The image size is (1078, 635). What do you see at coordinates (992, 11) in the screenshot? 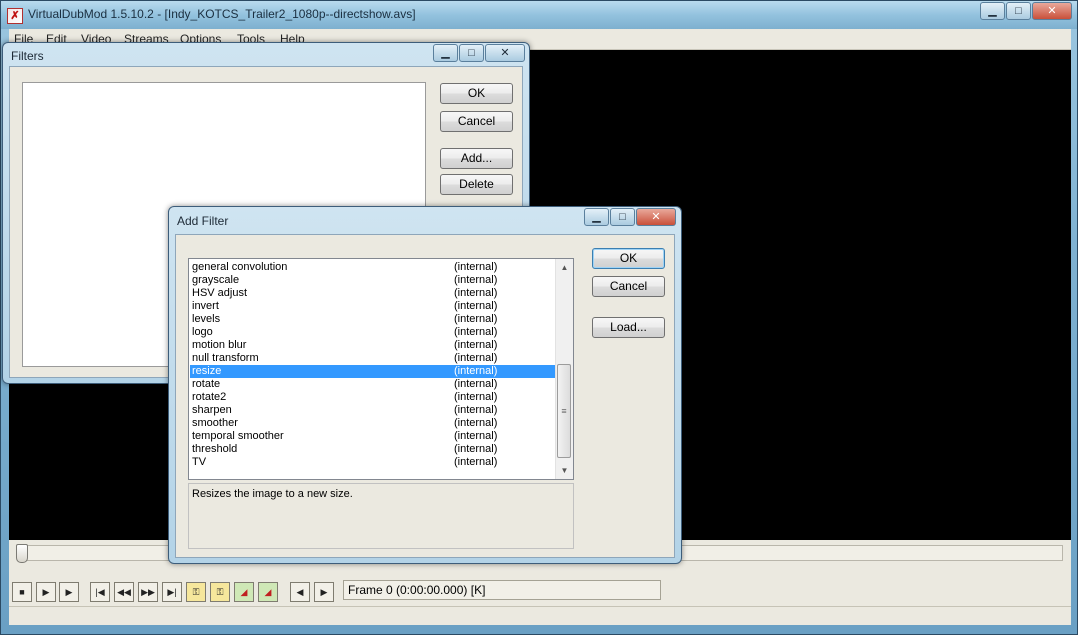
I see `minimize-button: ▁` at bounding box center [992, 11].